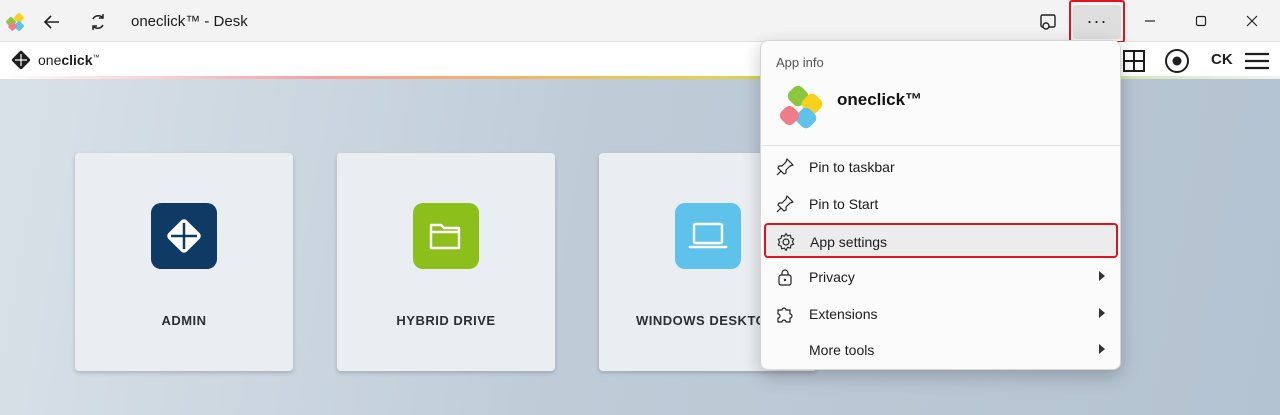  Describe the element at coordinates (184, 236) in the screenshot. I see `admin-icon` at that location.